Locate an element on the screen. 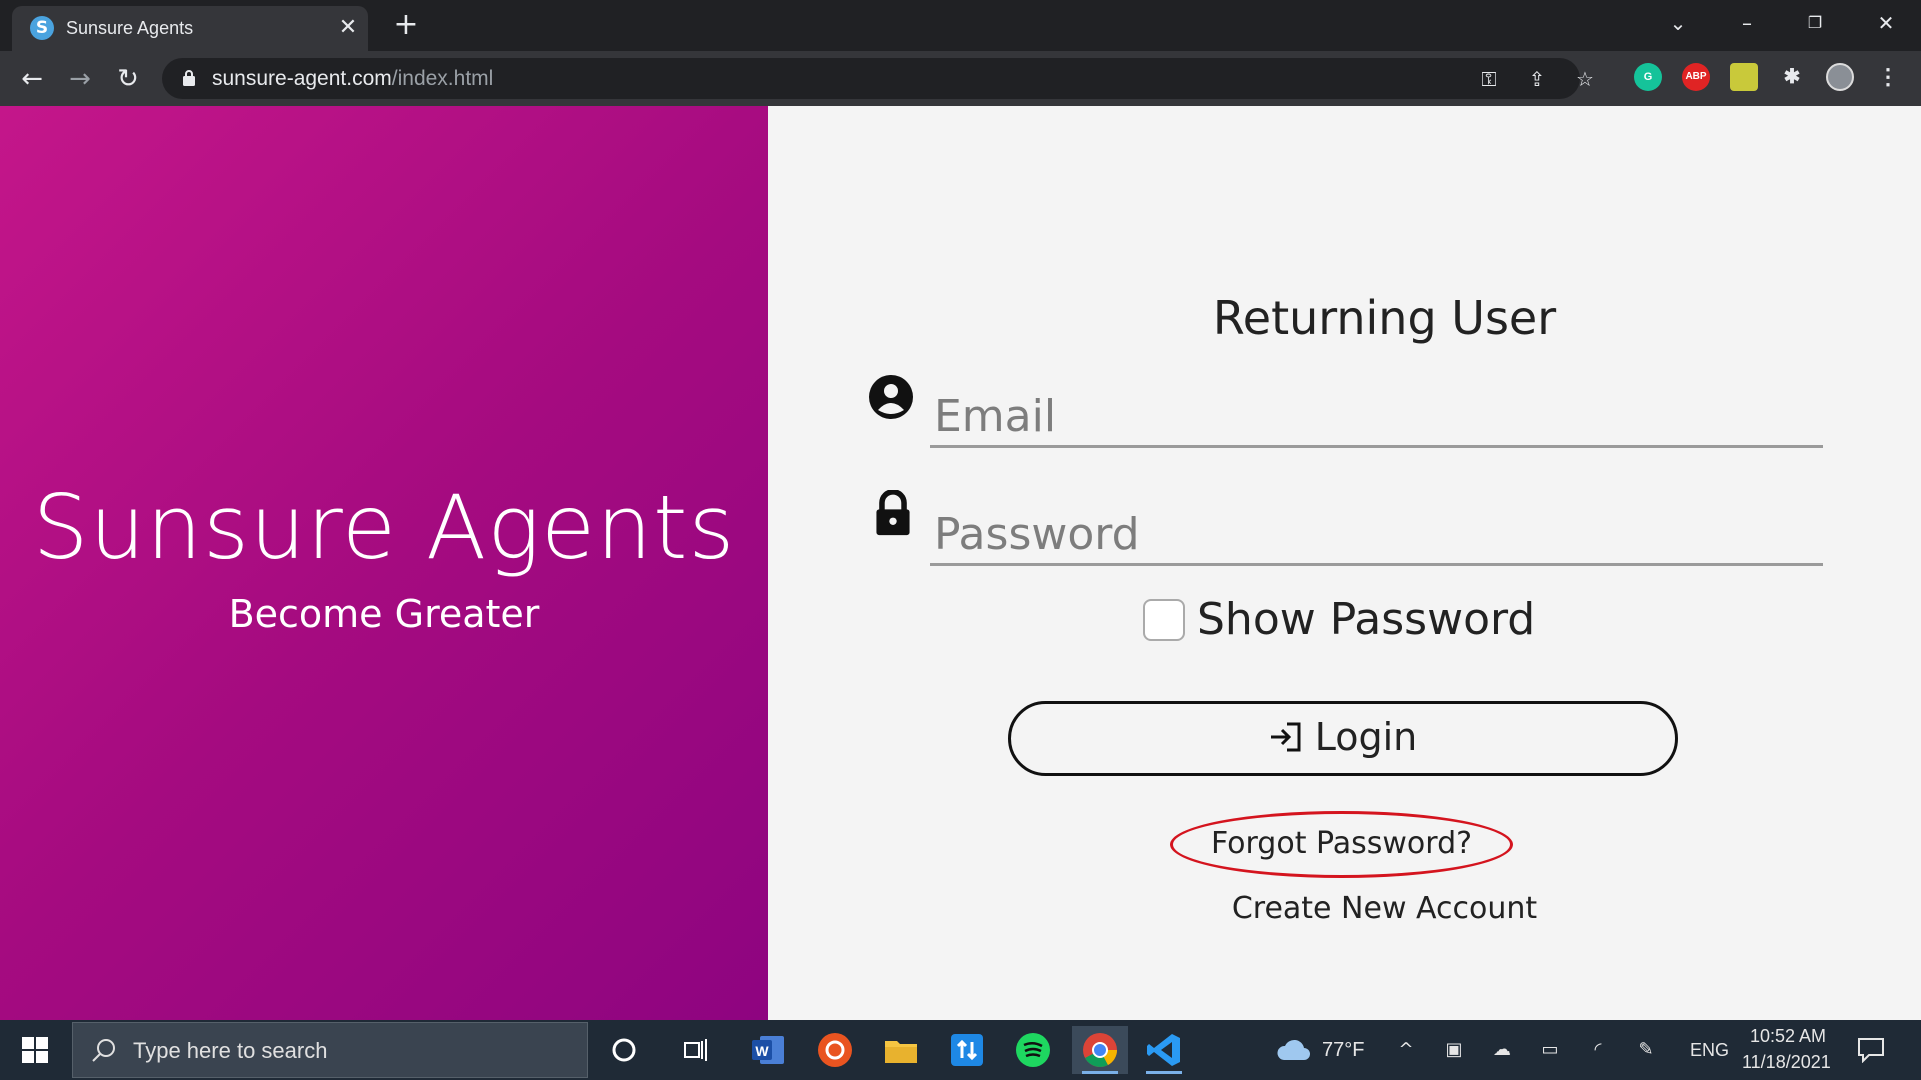 The height and width of the screenshot is (1080, 1921). extension-icon is located at coordinates (1744, 77).